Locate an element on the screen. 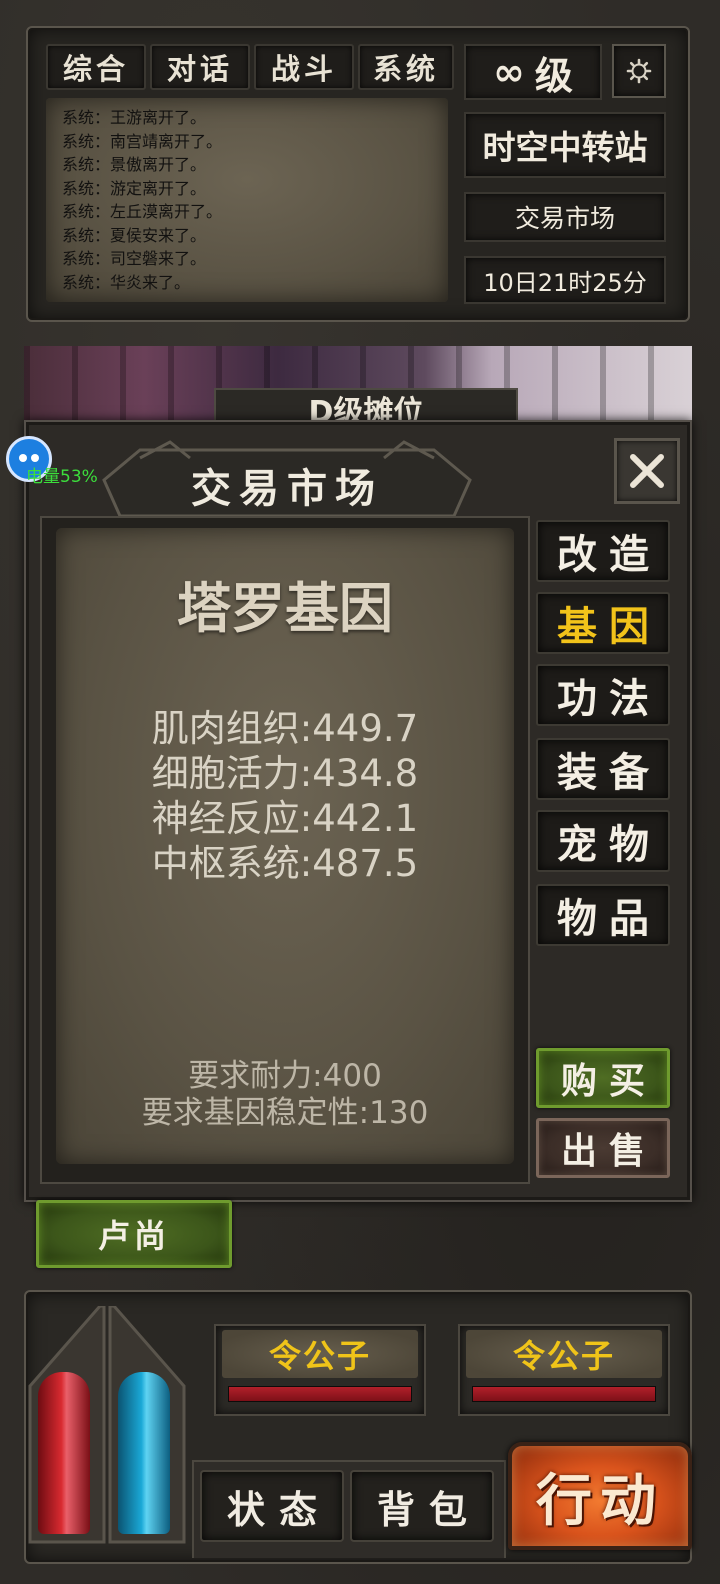 This screenshot has height=1584, width=720. buy-button: 购买 is located at coordinates (603, 1078).